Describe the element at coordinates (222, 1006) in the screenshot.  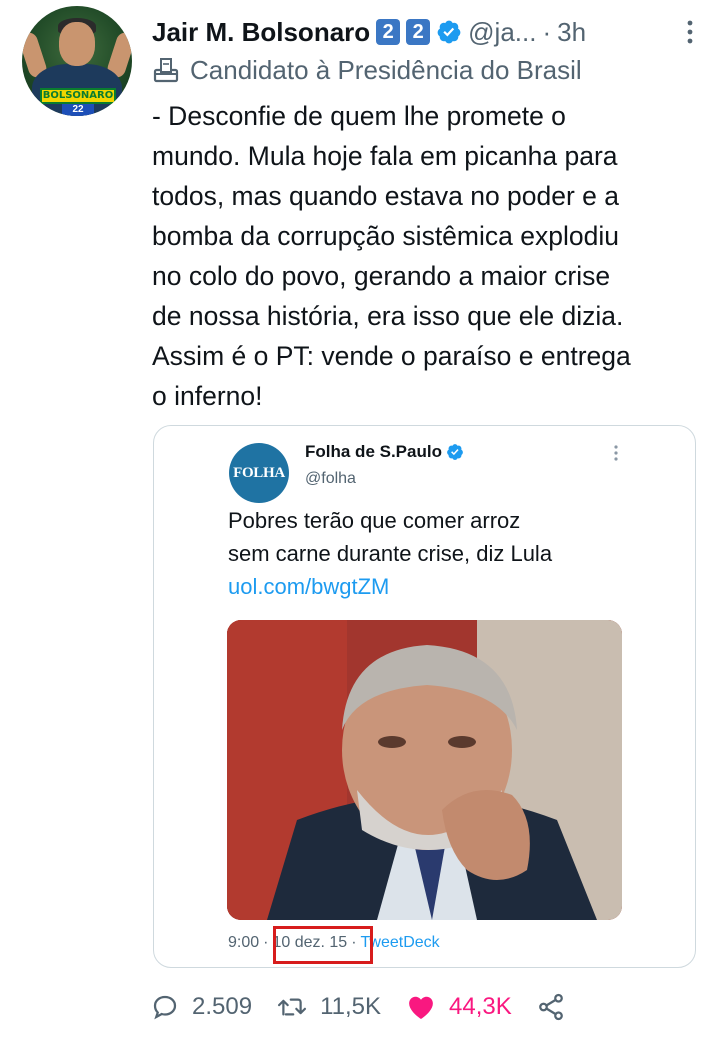
I see `reply-count: 2.509` at that location.